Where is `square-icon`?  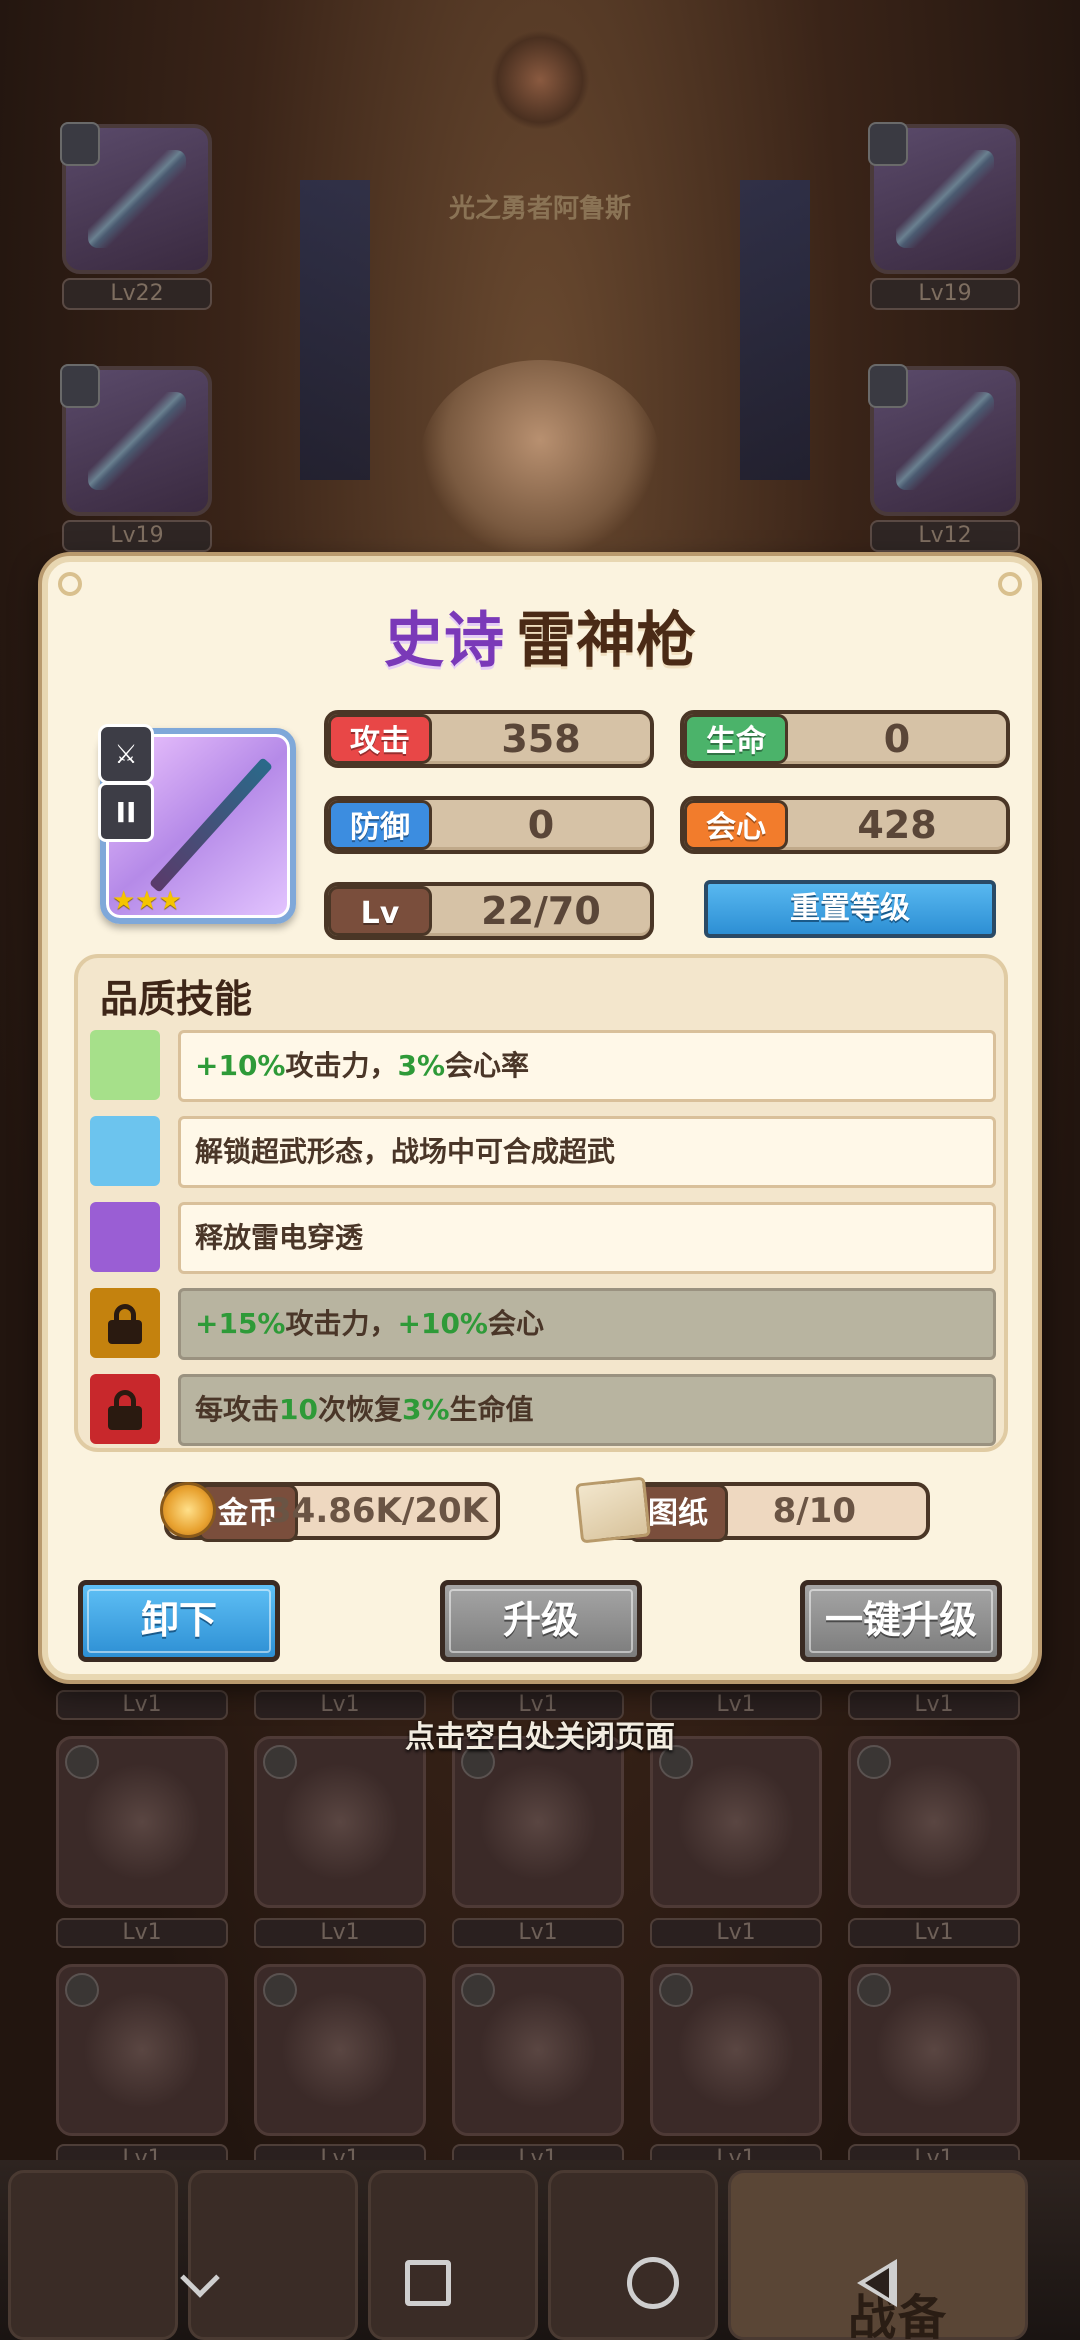
square-icon is located at coordinates (427, 2282).